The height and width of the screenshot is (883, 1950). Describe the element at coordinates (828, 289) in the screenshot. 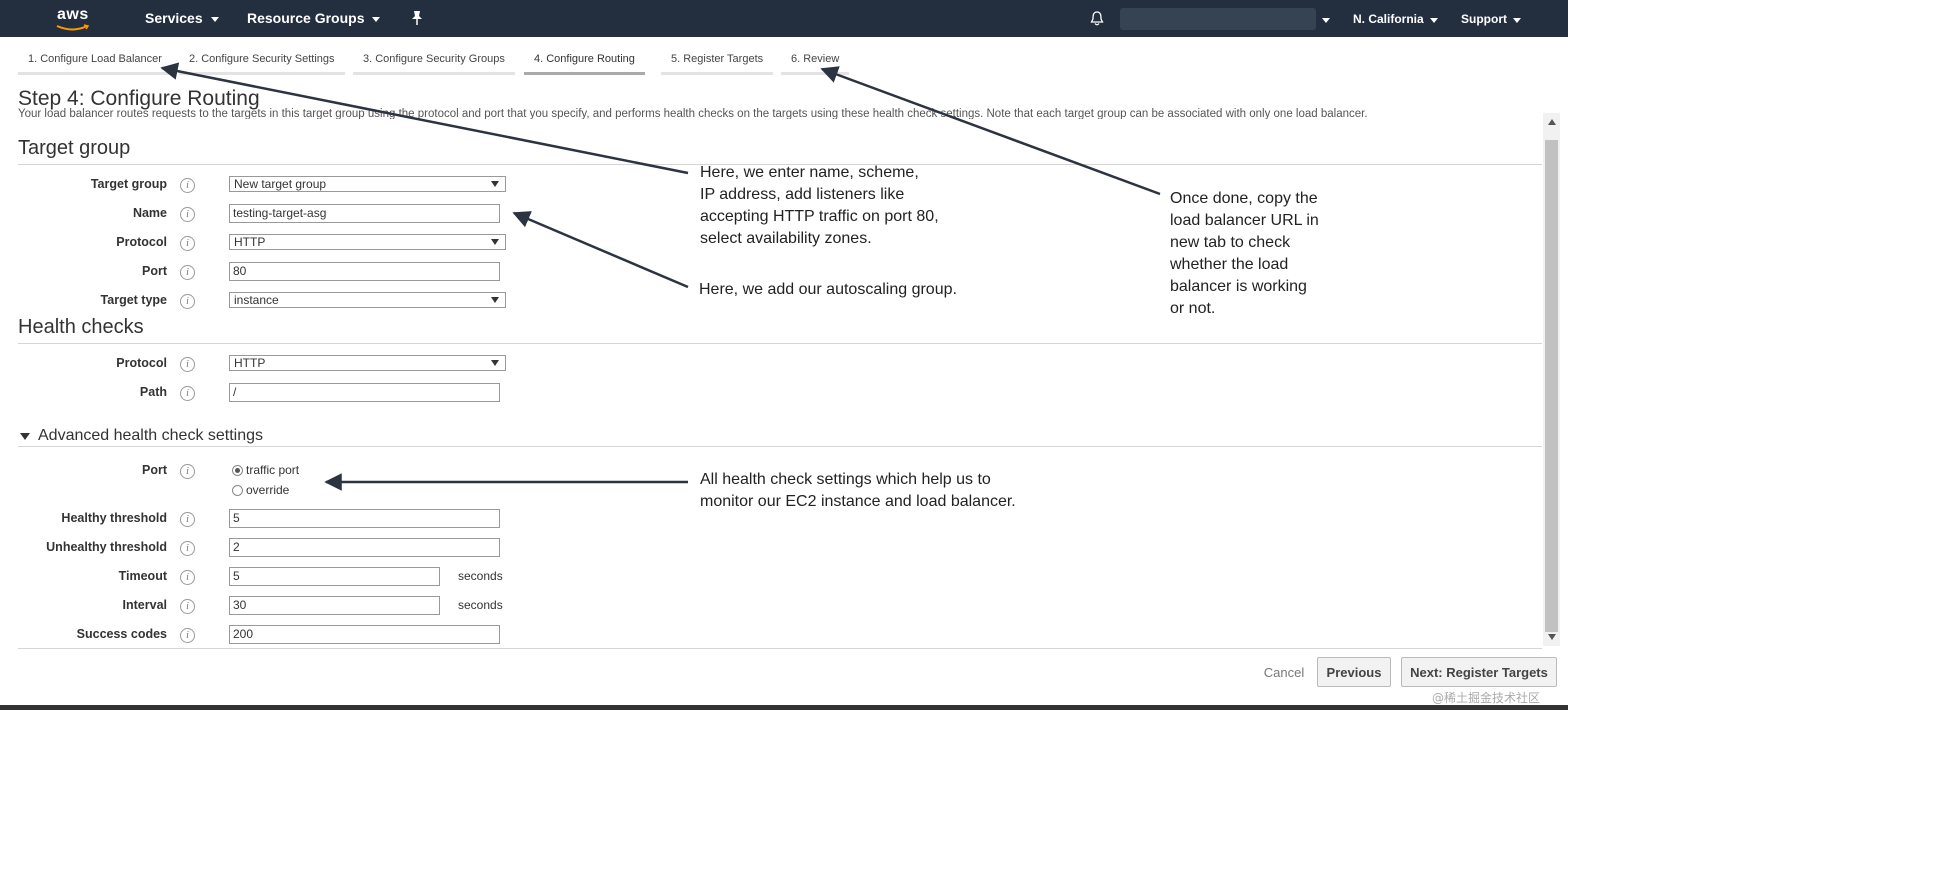

I see `annotation-note-2: Here, we add our autoscaling group.` at that location.